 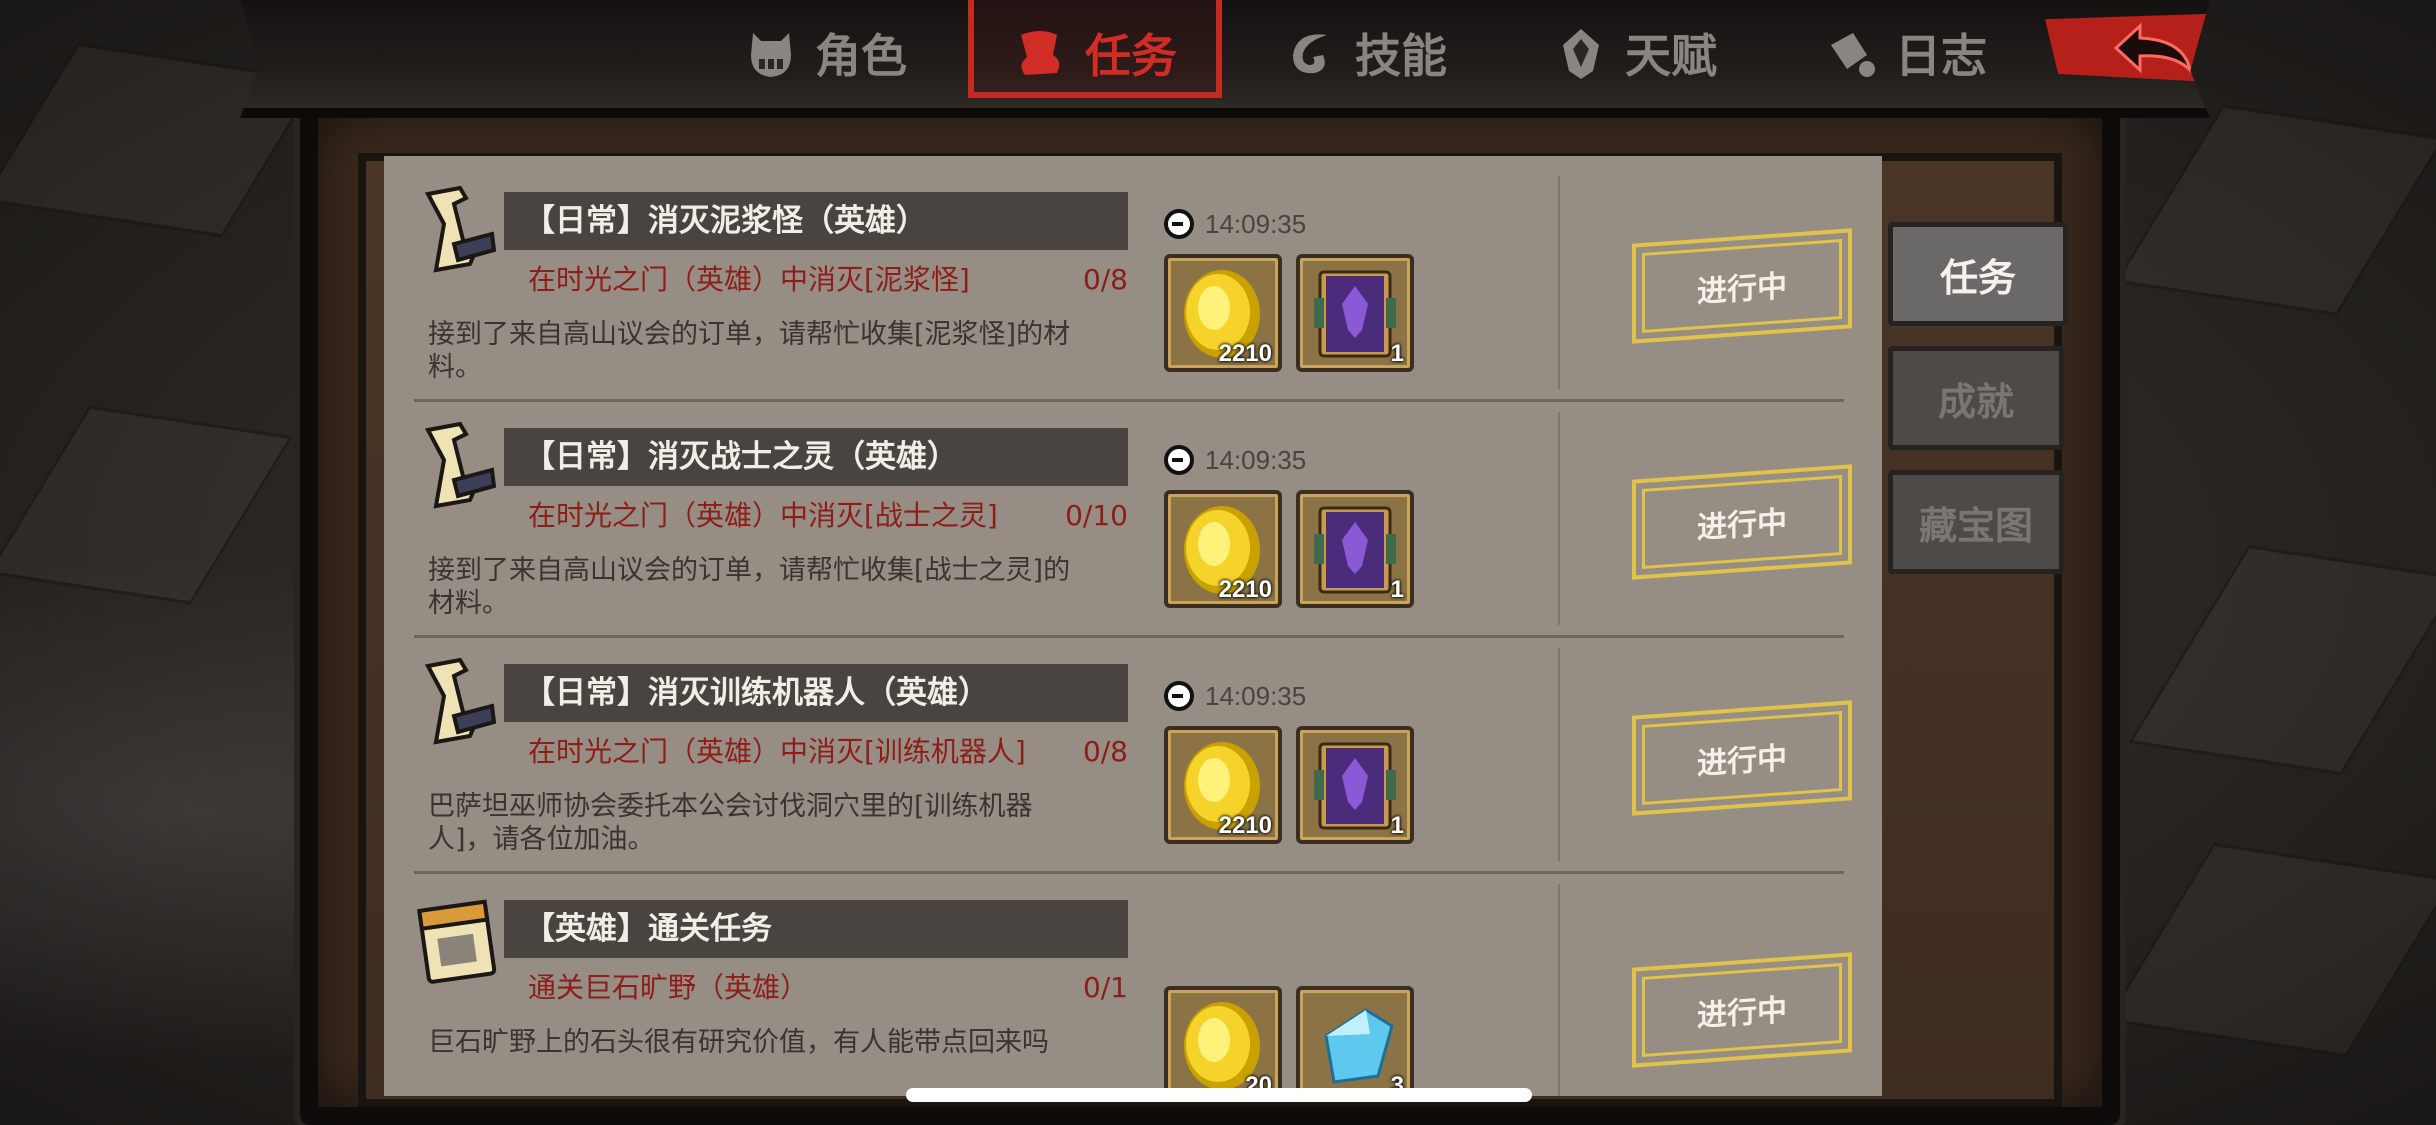 What do you see at coordinates (1131, 56) in the screenshot?
I see `tab-label: 任务` at bounding box center [1131, 56].